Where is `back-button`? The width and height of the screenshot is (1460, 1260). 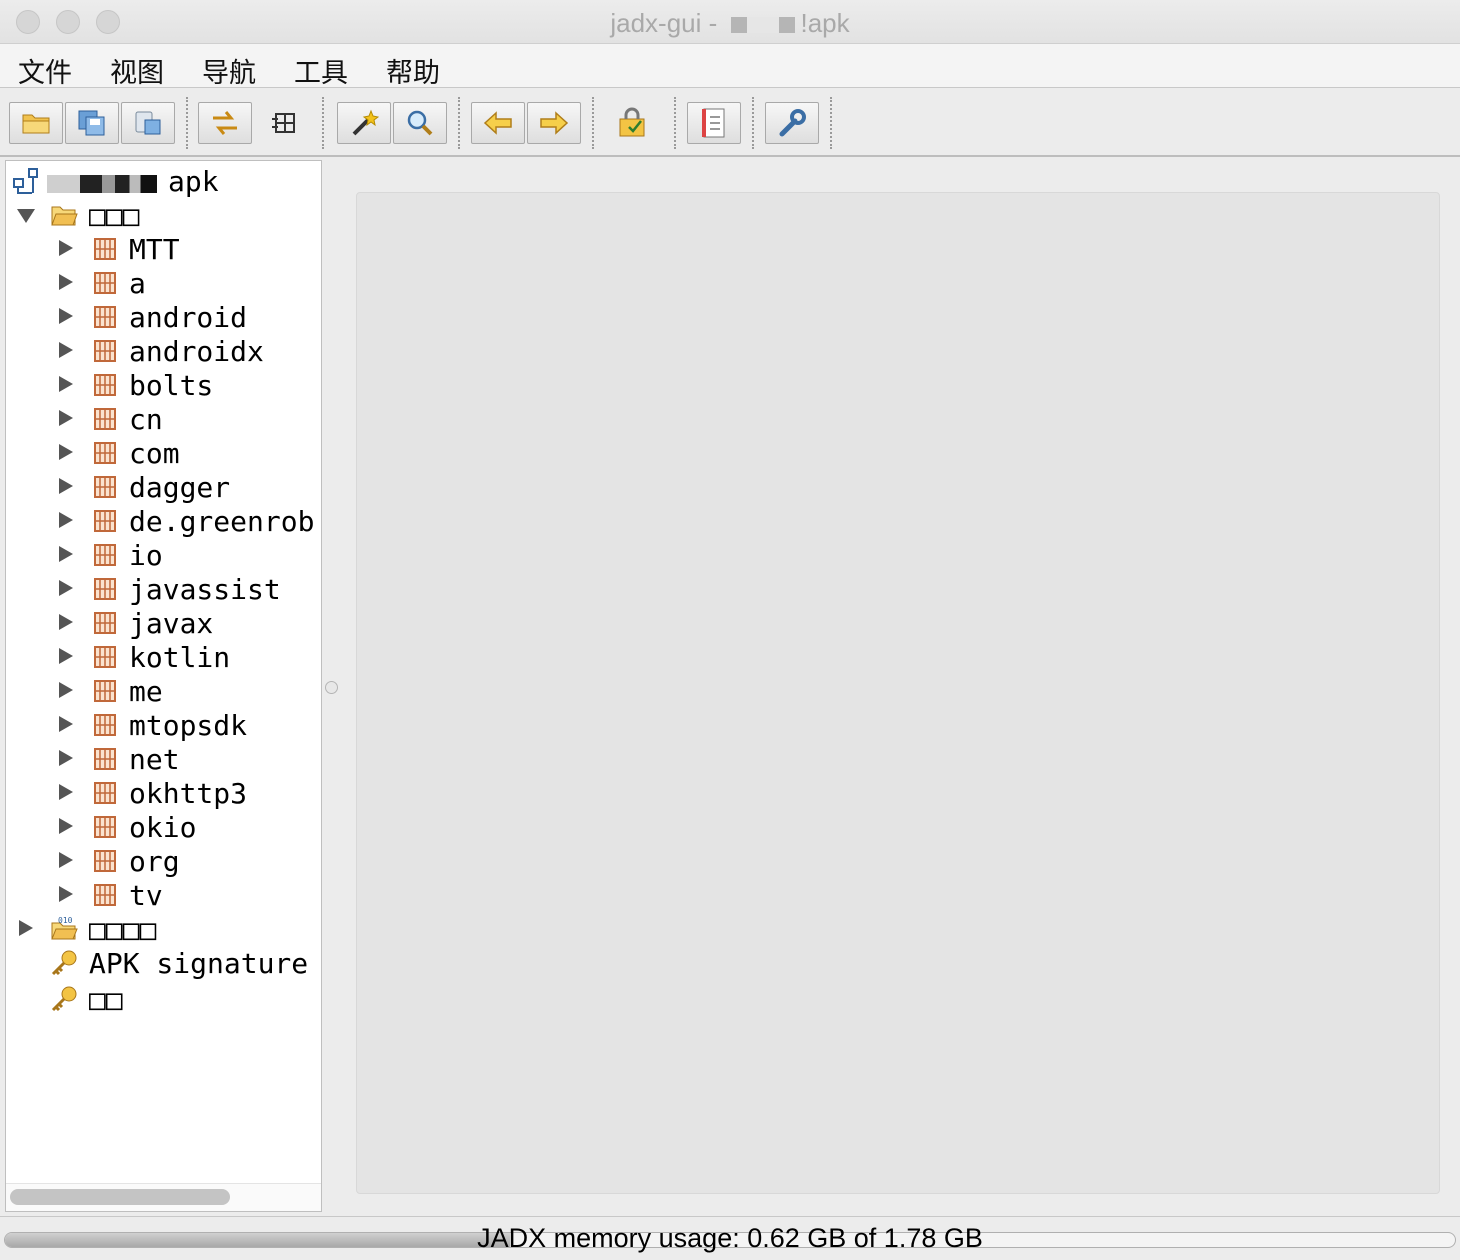
back-button is located at coordinates (498, 123).